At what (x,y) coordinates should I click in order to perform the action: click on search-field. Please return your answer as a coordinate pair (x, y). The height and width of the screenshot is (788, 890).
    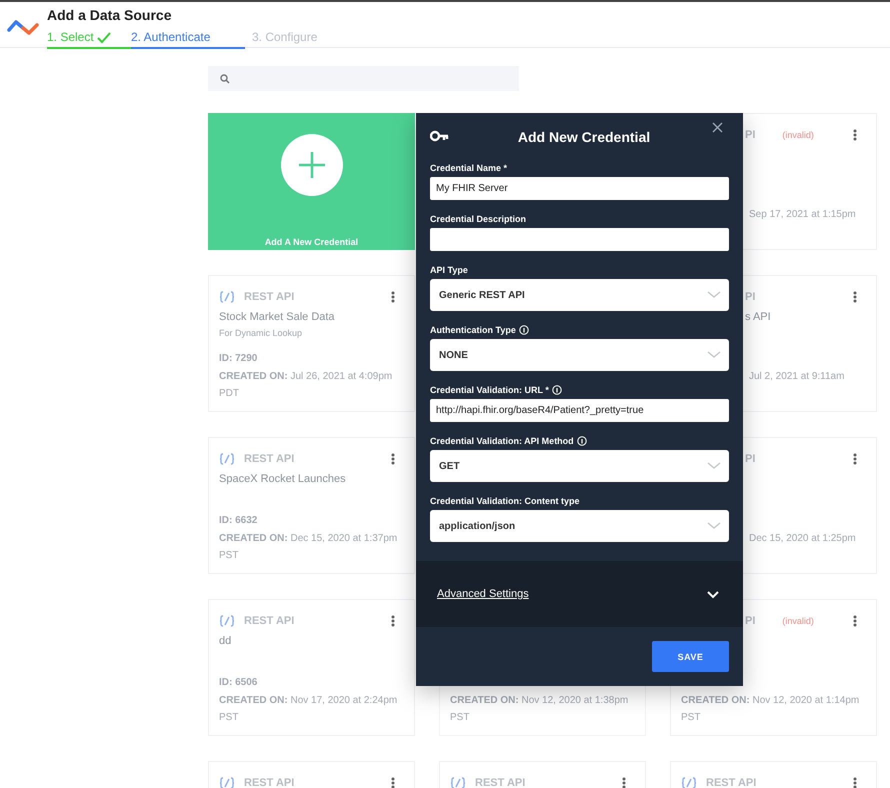
    Looking at the image, I should click on (363, 78).